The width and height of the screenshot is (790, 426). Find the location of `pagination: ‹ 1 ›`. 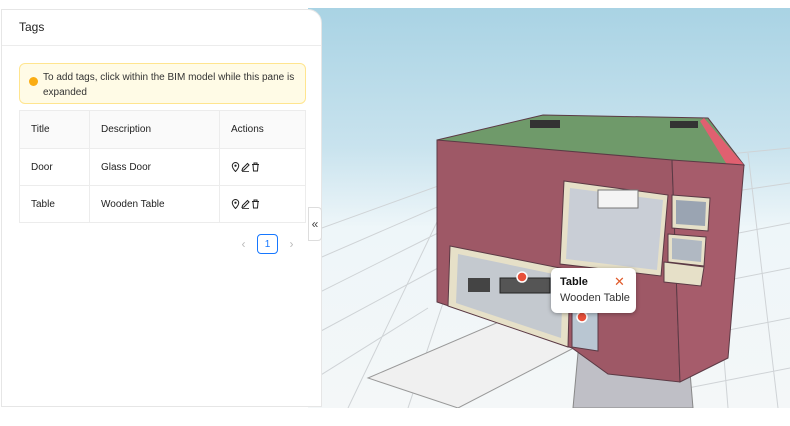

pagination: ‹ 1 › is located at coordinates (267, 244).